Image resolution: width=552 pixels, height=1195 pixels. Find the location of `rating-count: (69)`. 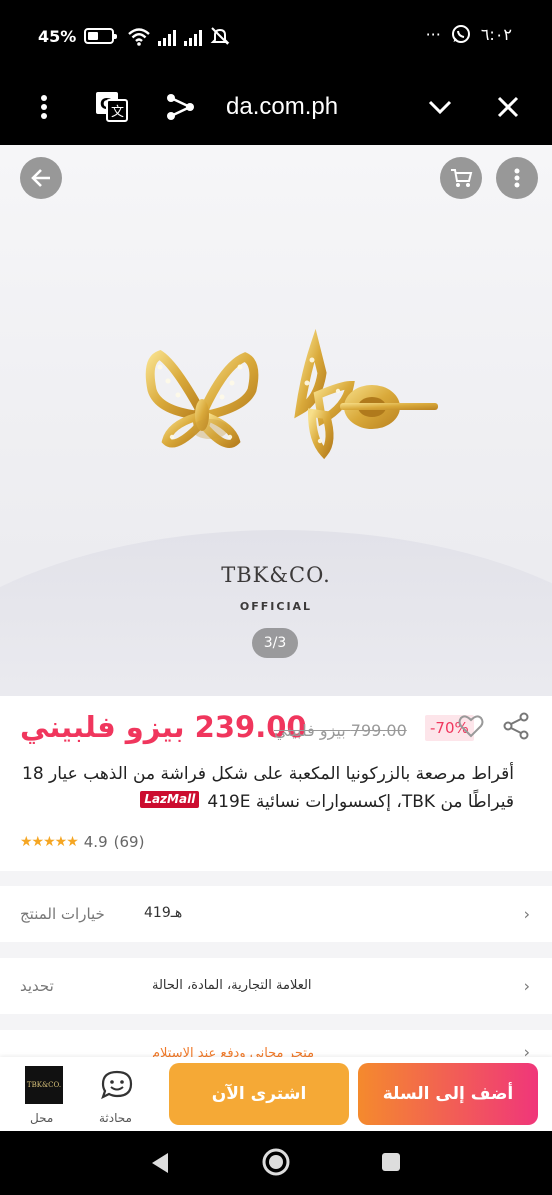

rating-count: (69) is located at coordinates (129, 842).